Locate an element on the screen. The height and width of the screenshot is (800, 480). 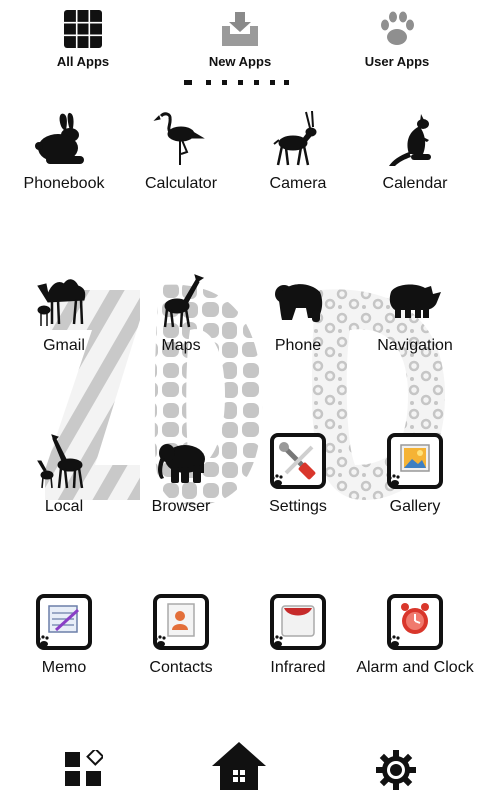
dock is located at coordinates (240, 767).